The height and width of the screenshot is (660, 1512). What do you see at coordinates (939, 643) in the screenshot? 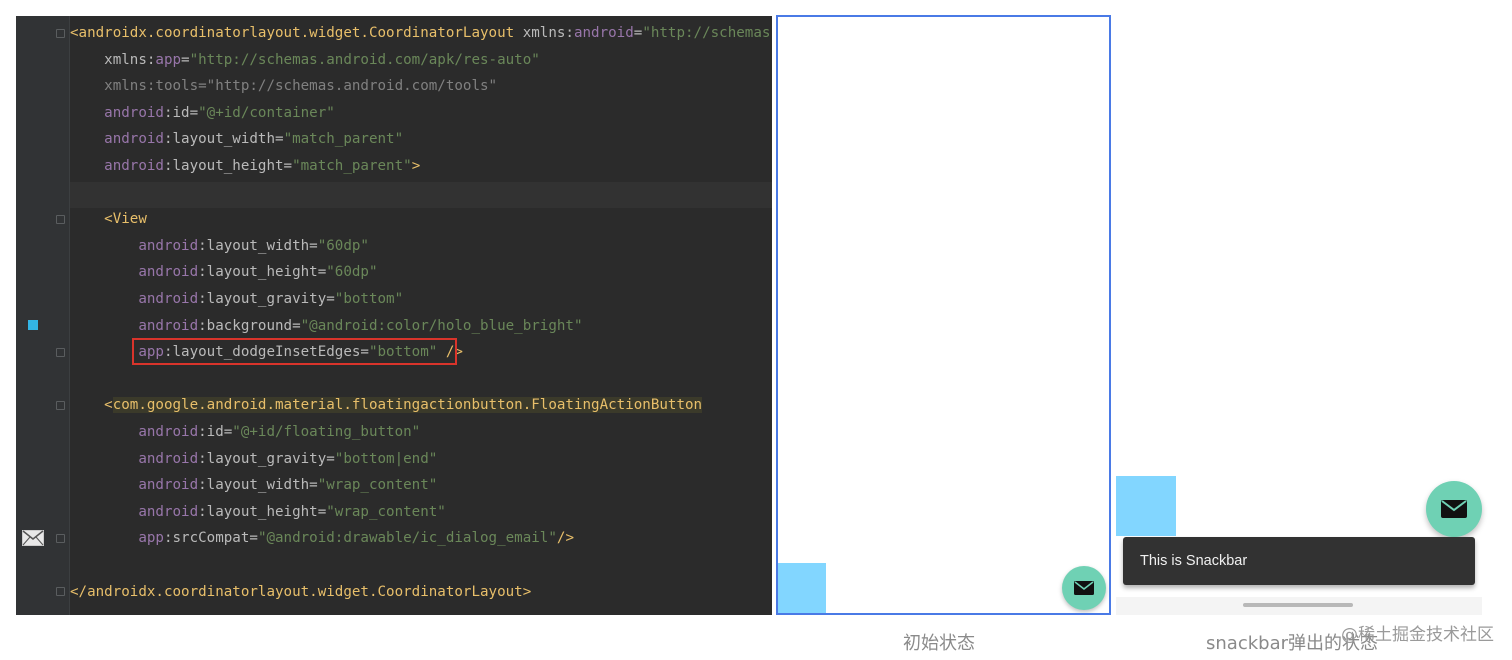
I see `caption-initial-state: 初始状态` at bounding box center [939, 643].